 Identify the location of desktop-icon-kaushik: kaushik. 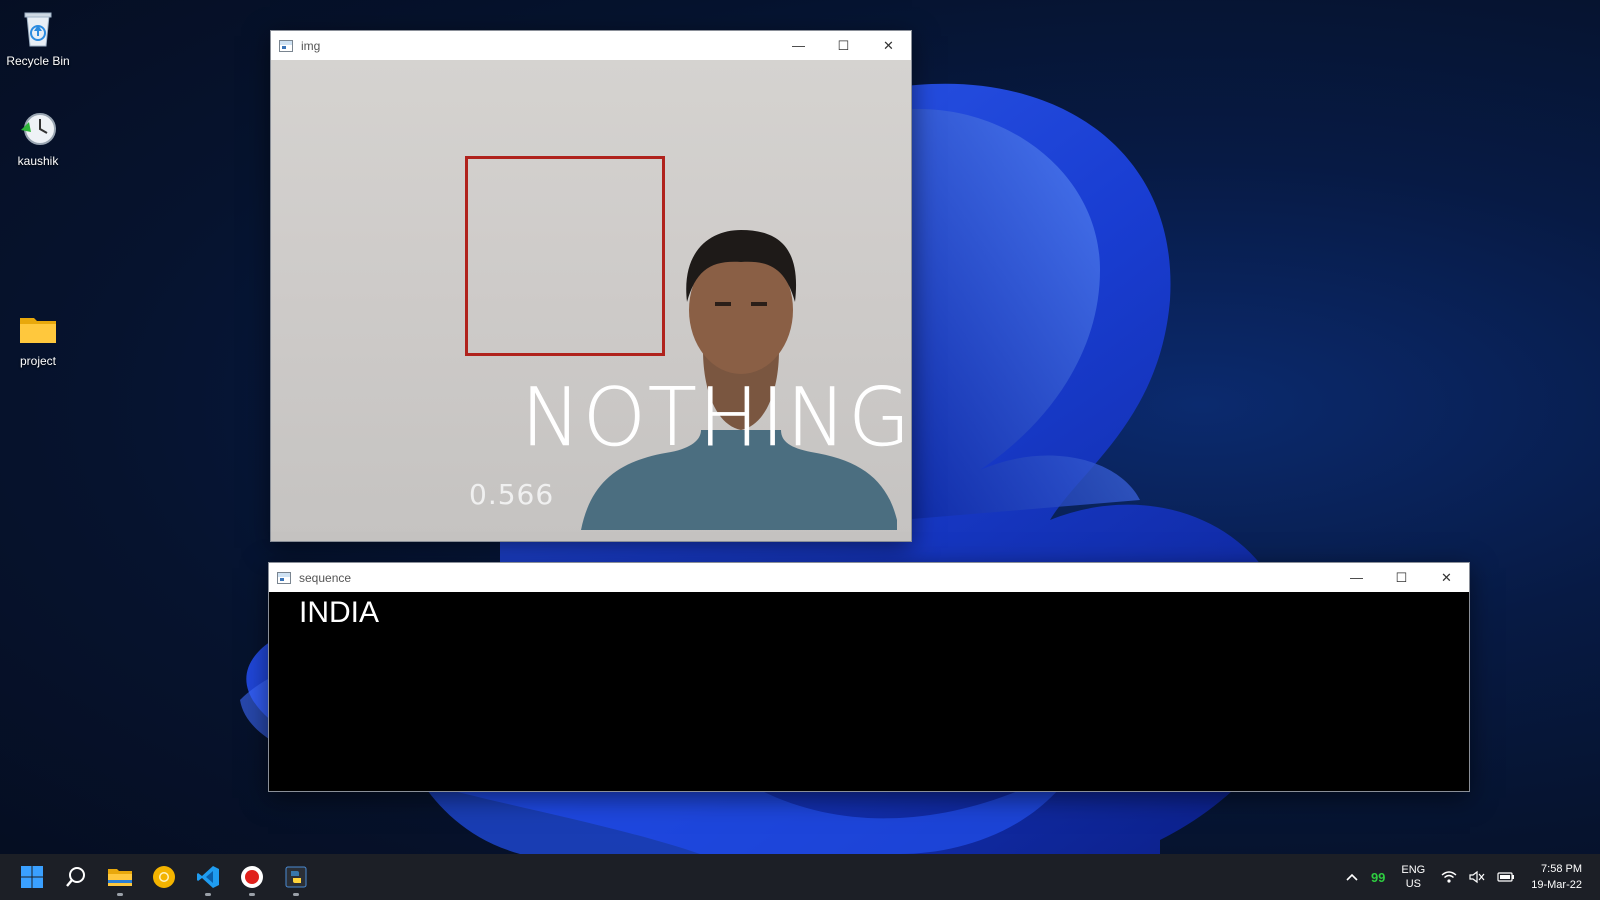
(38, 138).